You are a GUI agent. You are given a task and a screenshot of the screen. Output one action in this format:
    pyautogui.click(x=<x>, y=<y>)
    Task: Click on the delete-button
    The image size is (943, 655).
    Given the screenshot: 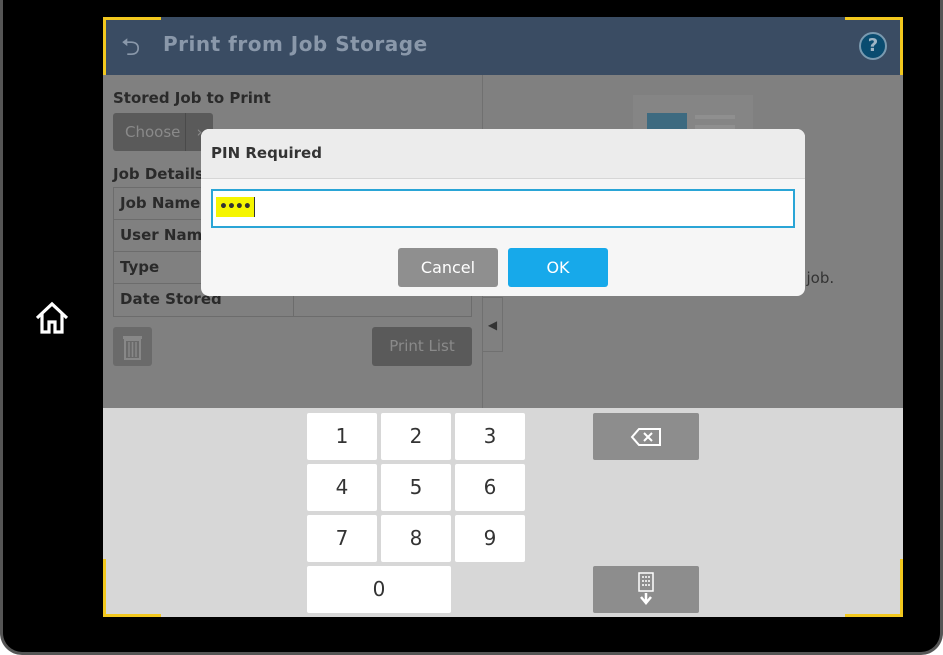 What is the action you would take?
    pyautogui.click(x=132, y=346)
    